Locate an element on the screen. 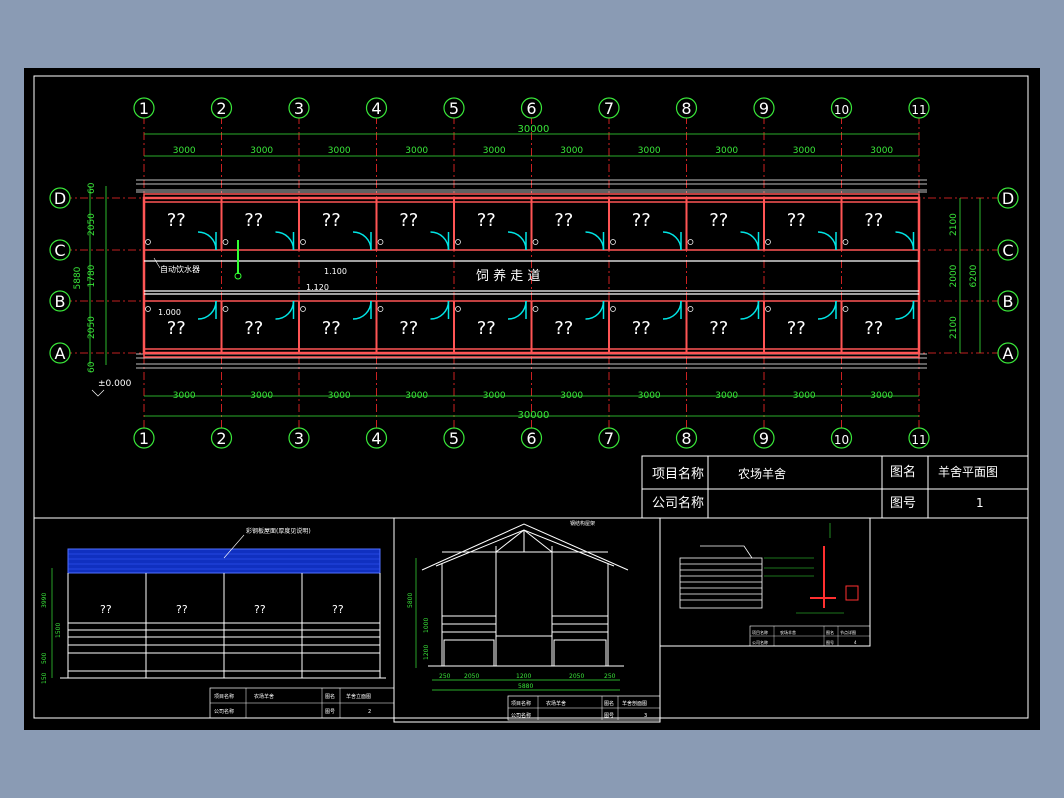 The width and height of the screenshot is (1064, 798). detail-title-block: 项目名称 农场羊舍 图名 节点详图 公司名称 图号 4 is located at coordinates (810, 636).